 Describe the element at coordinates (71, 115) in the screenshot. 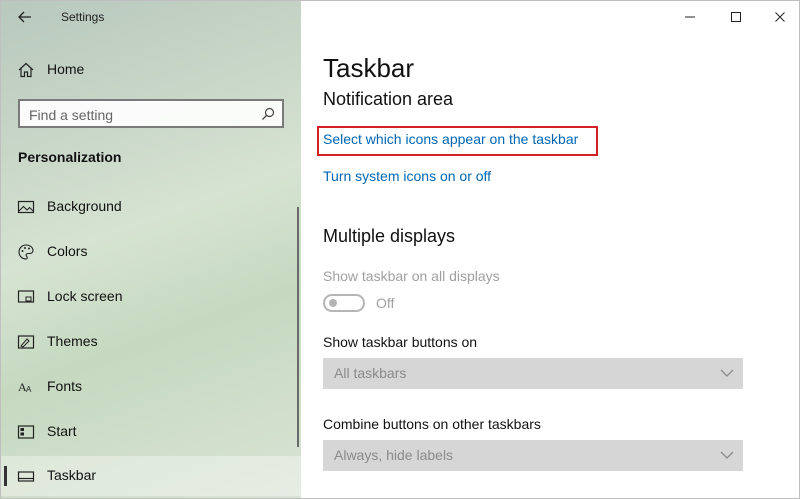

I see `search-placeholder: Find a setting` at that location.